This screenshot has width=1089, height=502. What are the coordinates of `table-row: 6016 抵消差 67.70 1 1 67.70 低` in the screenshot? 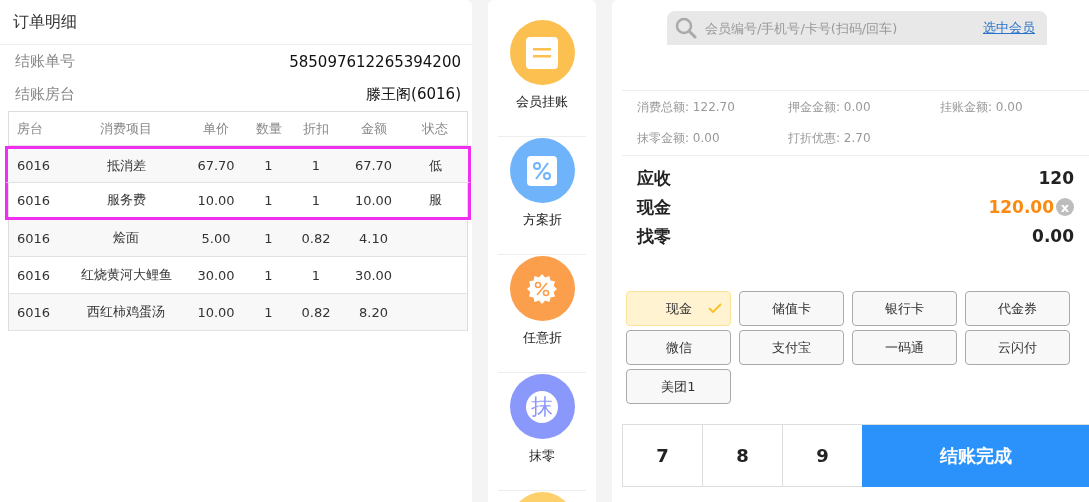 It's located at (238, 164).